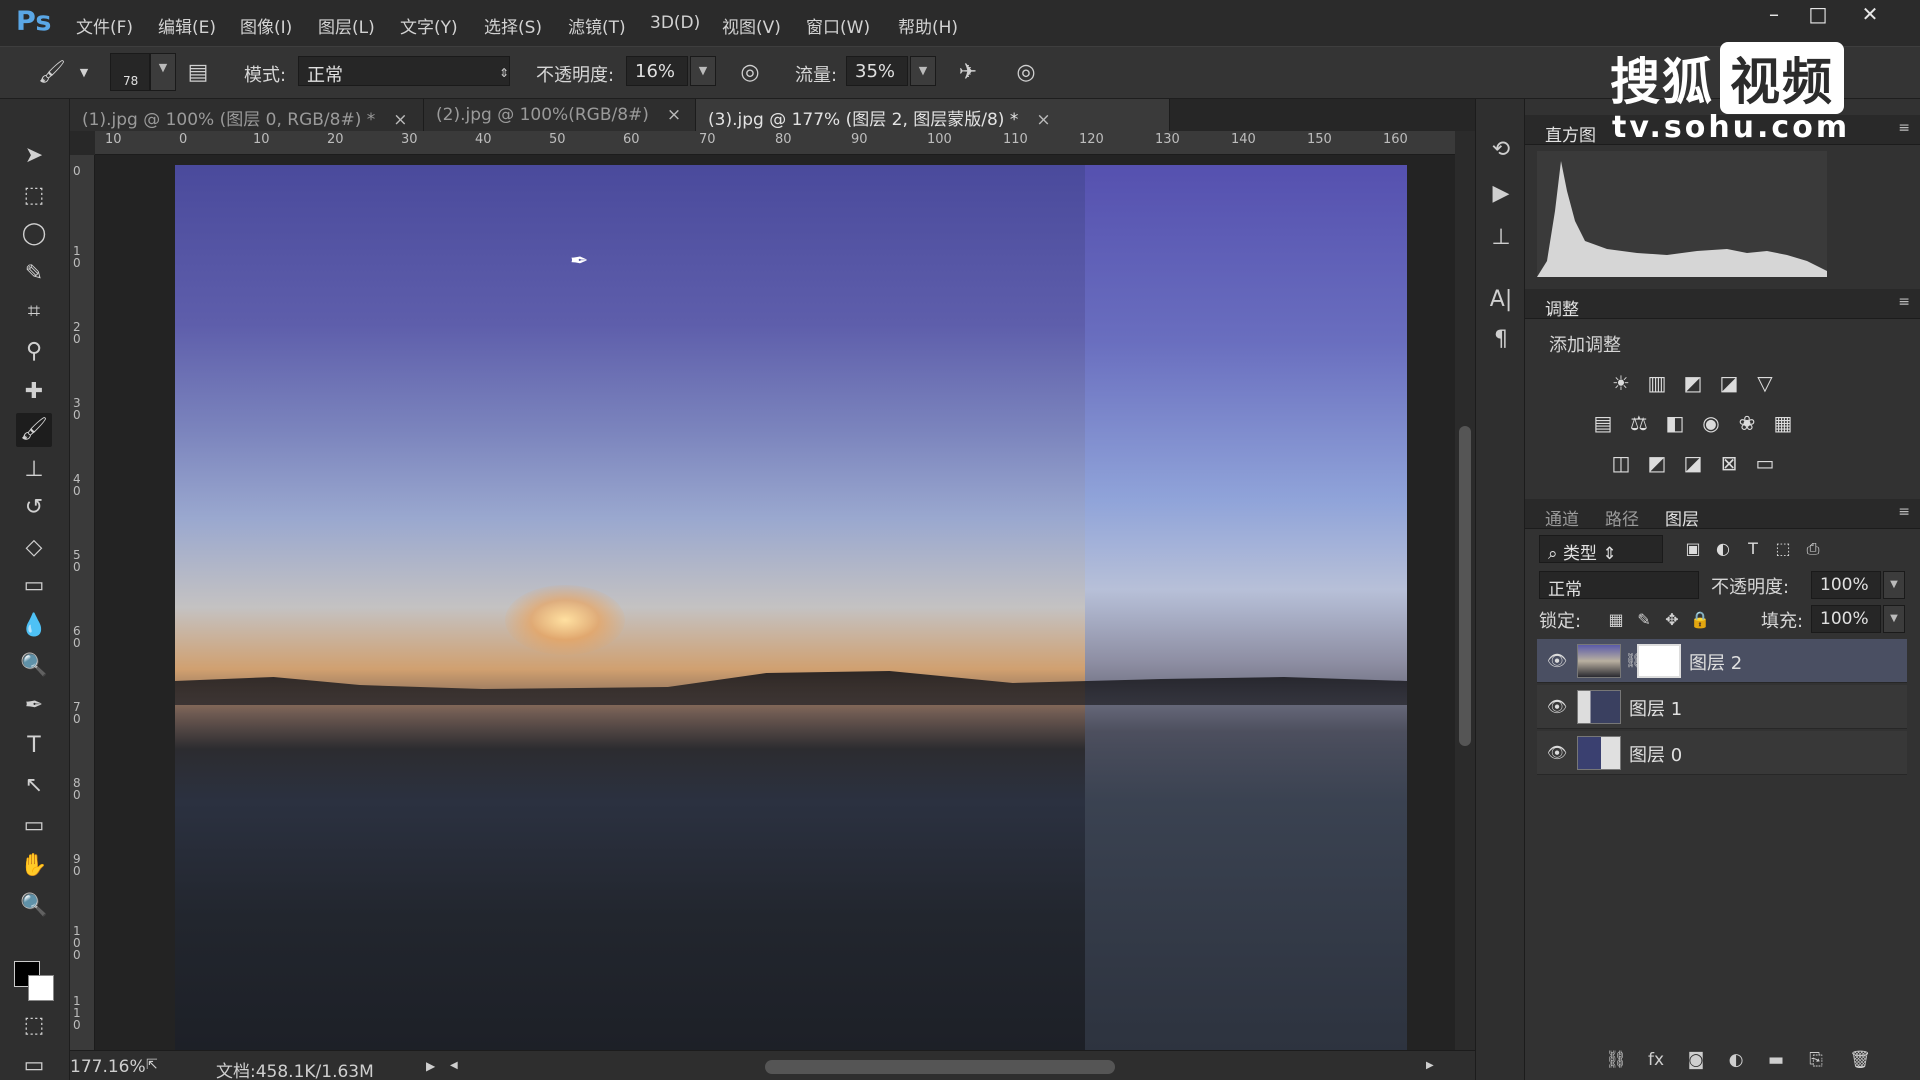 The image size is (1920, 1080). I want to click on fill-dropdown: ▼, so click(1894, 619).